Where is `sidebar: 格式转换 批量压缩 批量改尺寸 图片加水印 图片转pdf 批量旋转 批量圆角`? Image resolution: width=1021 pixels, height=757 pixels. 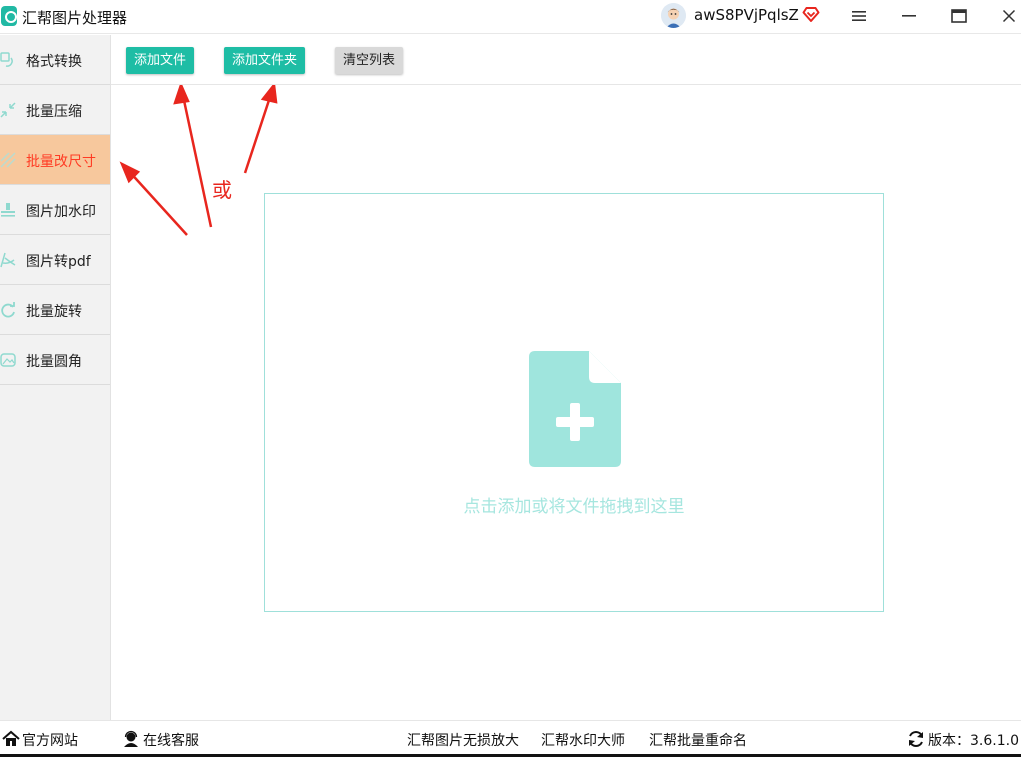
sidebar: 格式转换 批量压缩 批量改尺寸 图片加水印 图片转pdf 批量旋转 批量圆角 is located at coordinates (55, 377).